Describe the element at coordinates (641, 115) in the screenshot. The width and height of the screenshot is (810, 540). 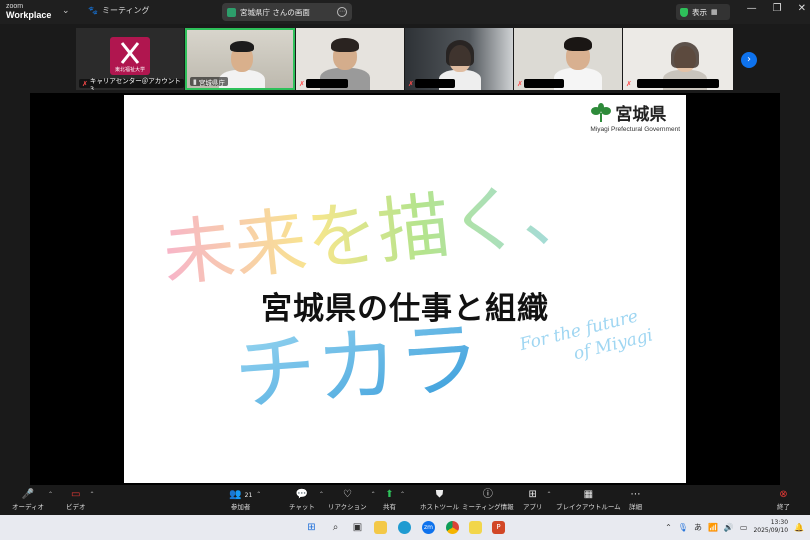
I see `miyagi-logo-name: 宮城県` at that location.